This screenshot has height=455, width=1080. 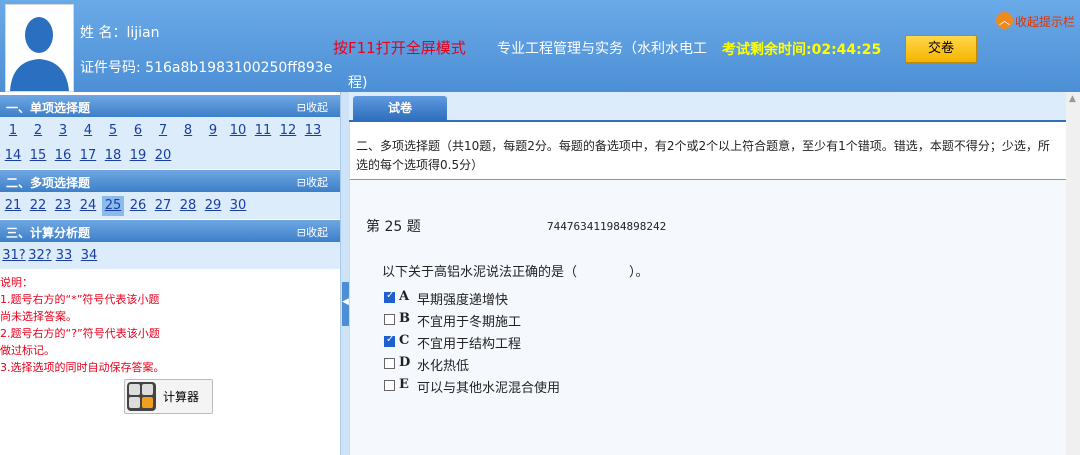 What do you see at coordinates (1073, 273) in the screenshot?
I see `vertical-scrollbar: ▲` at bounding box center [1073, 273].